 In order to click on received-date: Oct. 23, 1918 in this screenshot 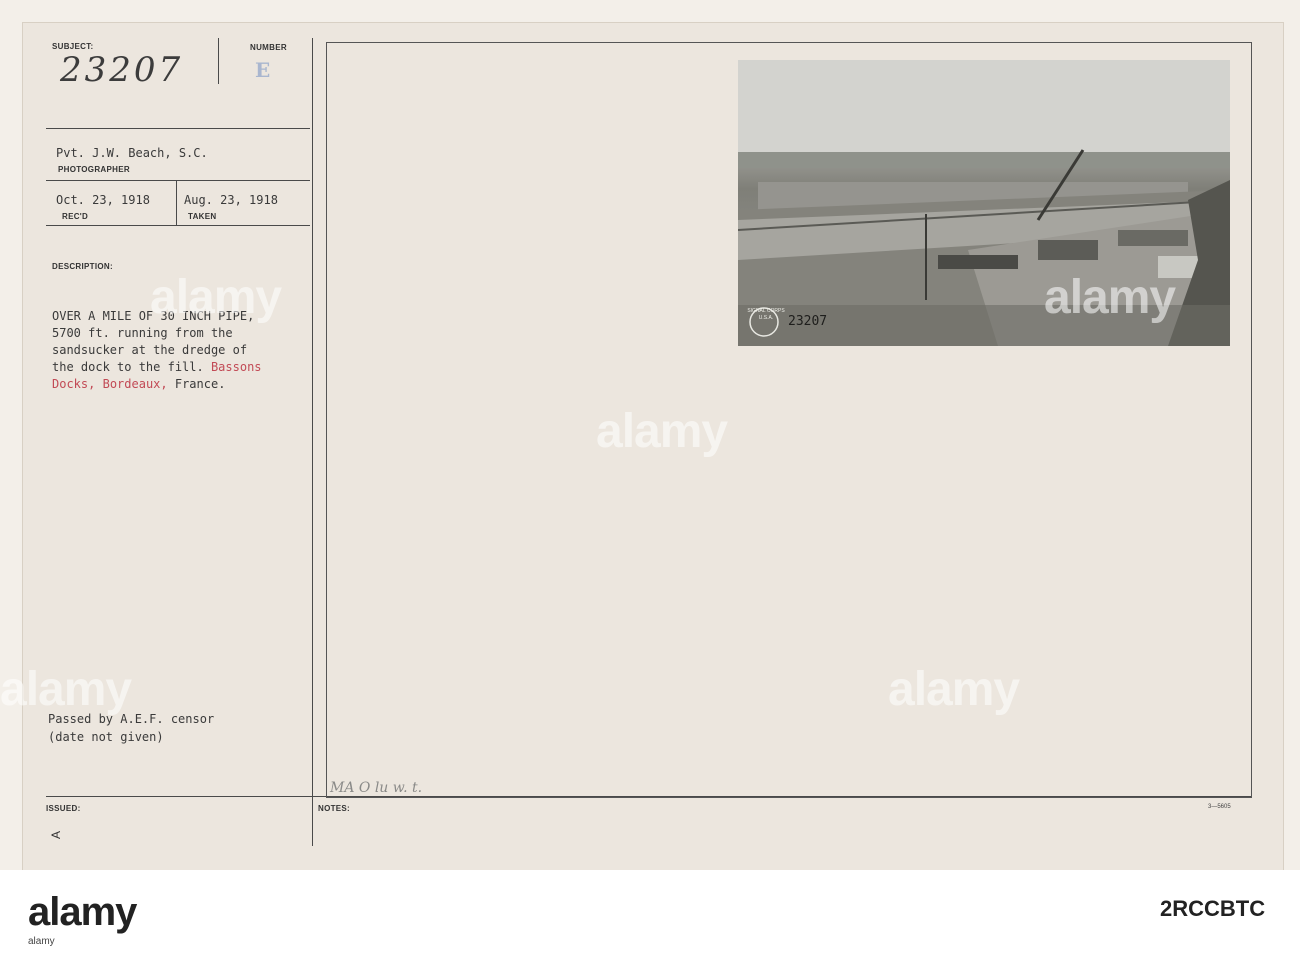, I will do `click(103, 200)`.